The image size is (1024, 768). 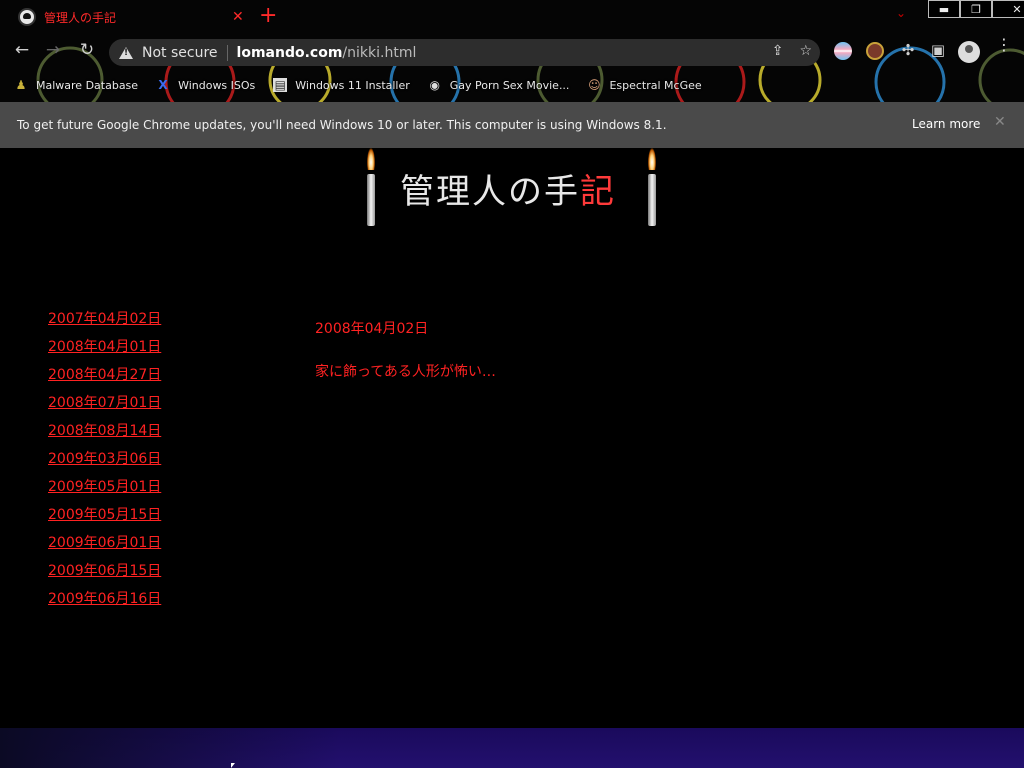 What do you see at coordinates (792, 51) in the screenshot?
I see `omnibox-actions: ⇪ ☆` at bounding box center [792, 51].